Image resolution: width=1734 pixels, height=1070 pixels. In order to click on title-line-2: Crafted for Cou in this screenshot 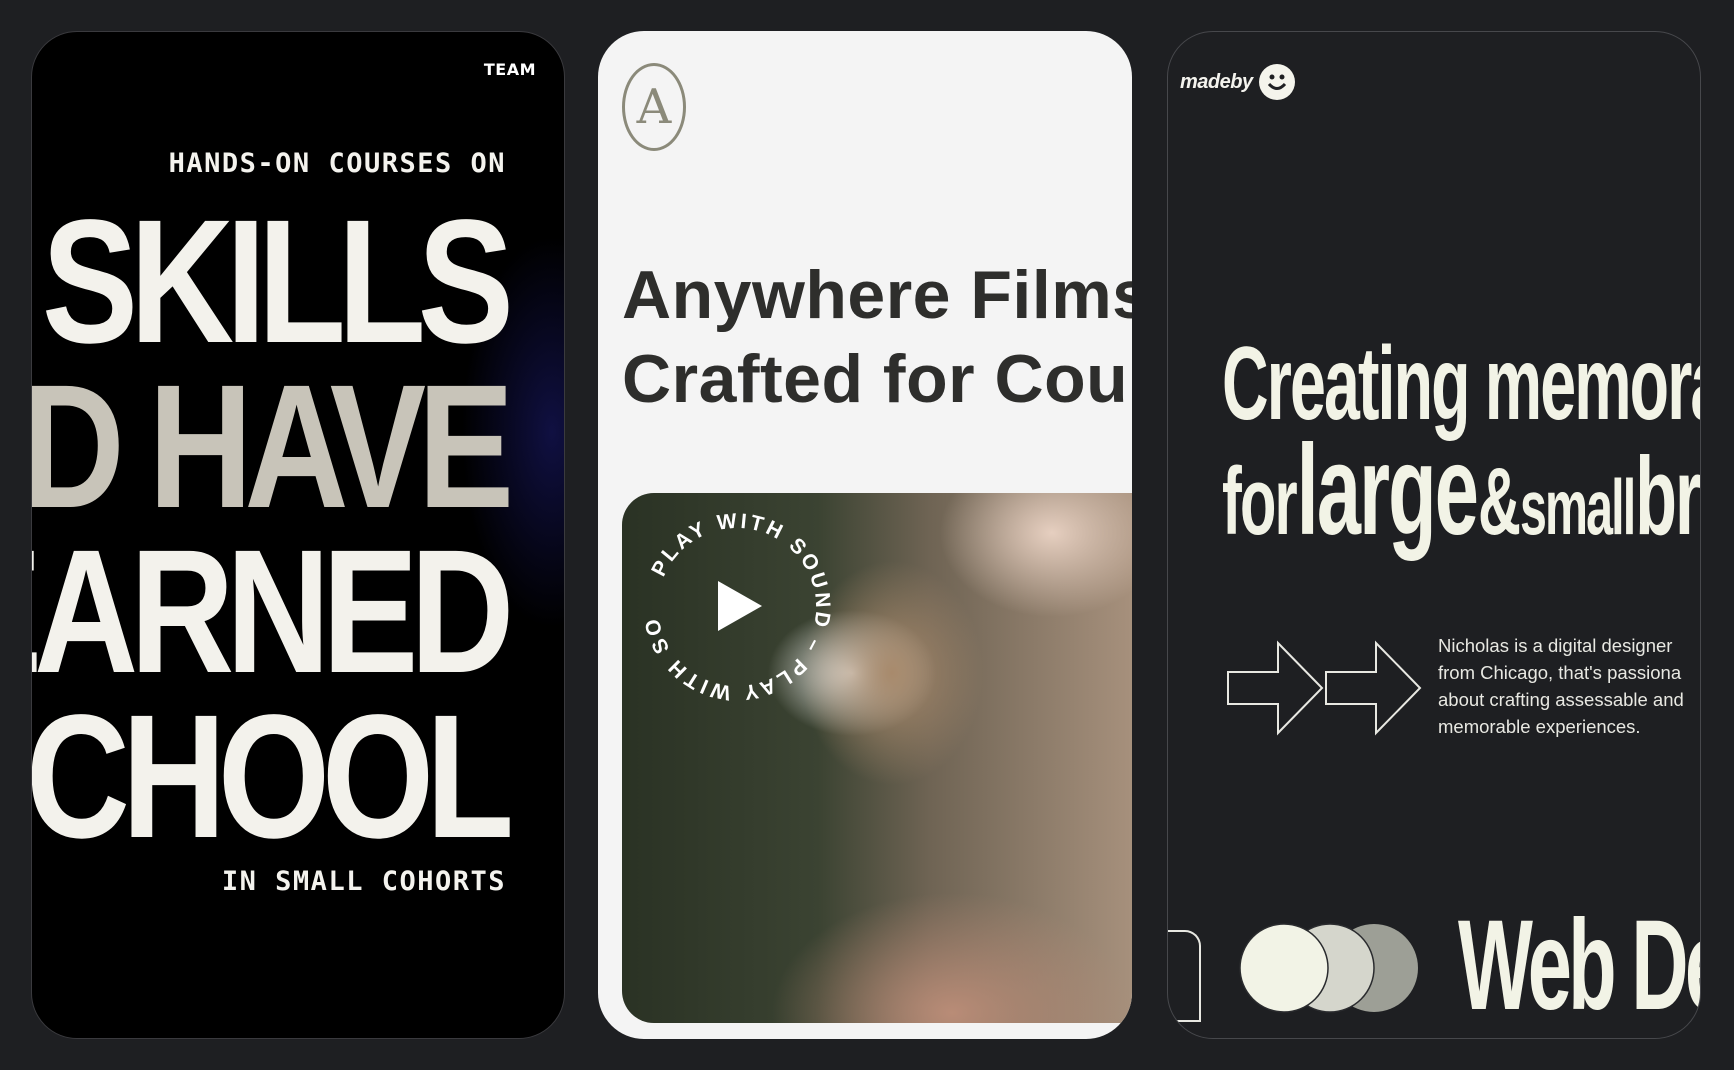, I will do `click(875, 379)`.